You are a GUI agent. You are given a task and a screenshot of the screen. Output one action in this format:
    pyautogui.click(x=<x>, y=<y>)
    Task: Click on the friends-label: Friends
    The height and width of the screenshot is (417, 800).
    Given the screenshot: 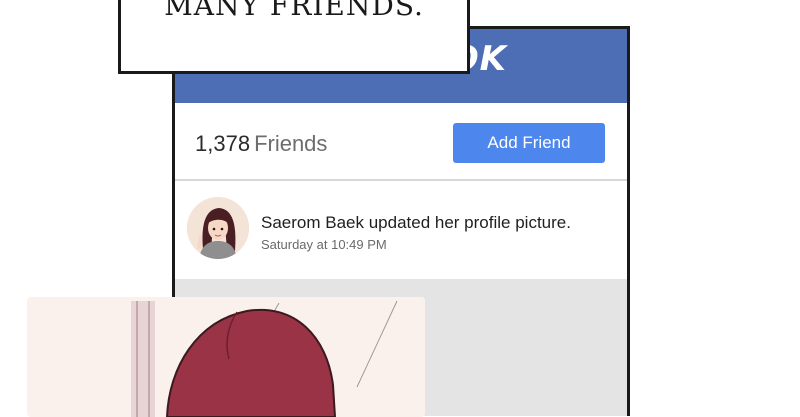 What is the action you would take?
    pyautogui.click(x=291, y=143)
    